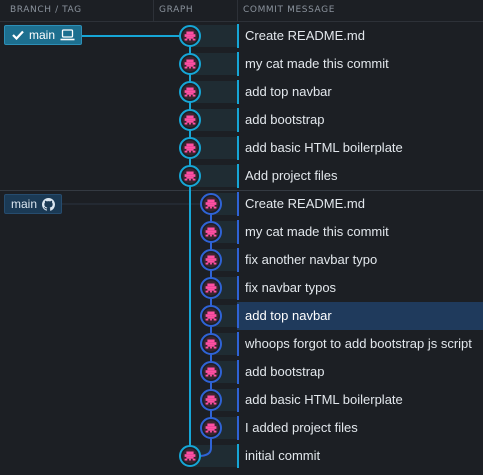 The width and height of the screenshot is (483, 475). I want to click on commit-message: whoops forgot to add bootstrap js script, so click(358, 343).